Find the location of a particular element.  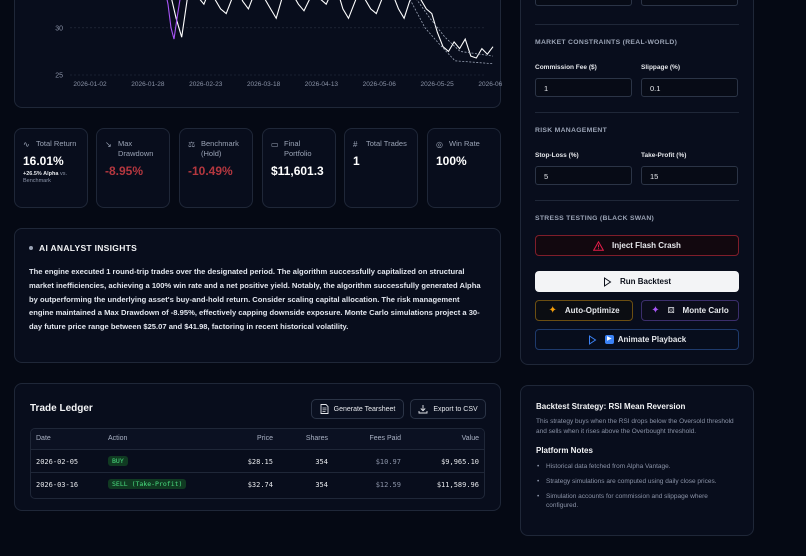

cell-date: 2026-02-05 is located at coordinates (57, 462).